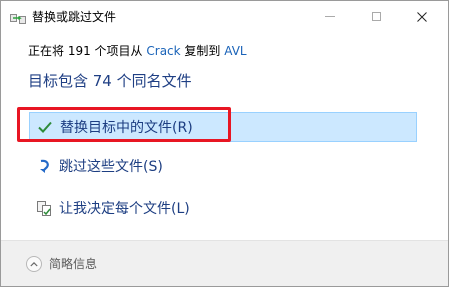 This screenshot has height=287, width=449. I want to click on decide-each-file-label: 让我决定每个文件(L), so click(124, 209).